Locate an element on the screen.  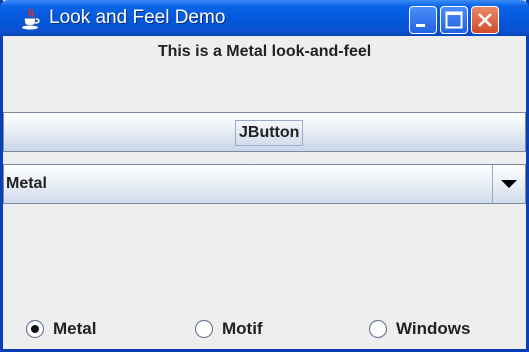
close-button is located at coordinates (485, 20).